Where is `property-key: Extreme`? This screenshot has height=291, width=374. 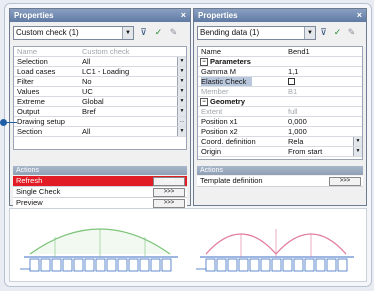
property-key: Extreme is located at coordinates (31, 101).